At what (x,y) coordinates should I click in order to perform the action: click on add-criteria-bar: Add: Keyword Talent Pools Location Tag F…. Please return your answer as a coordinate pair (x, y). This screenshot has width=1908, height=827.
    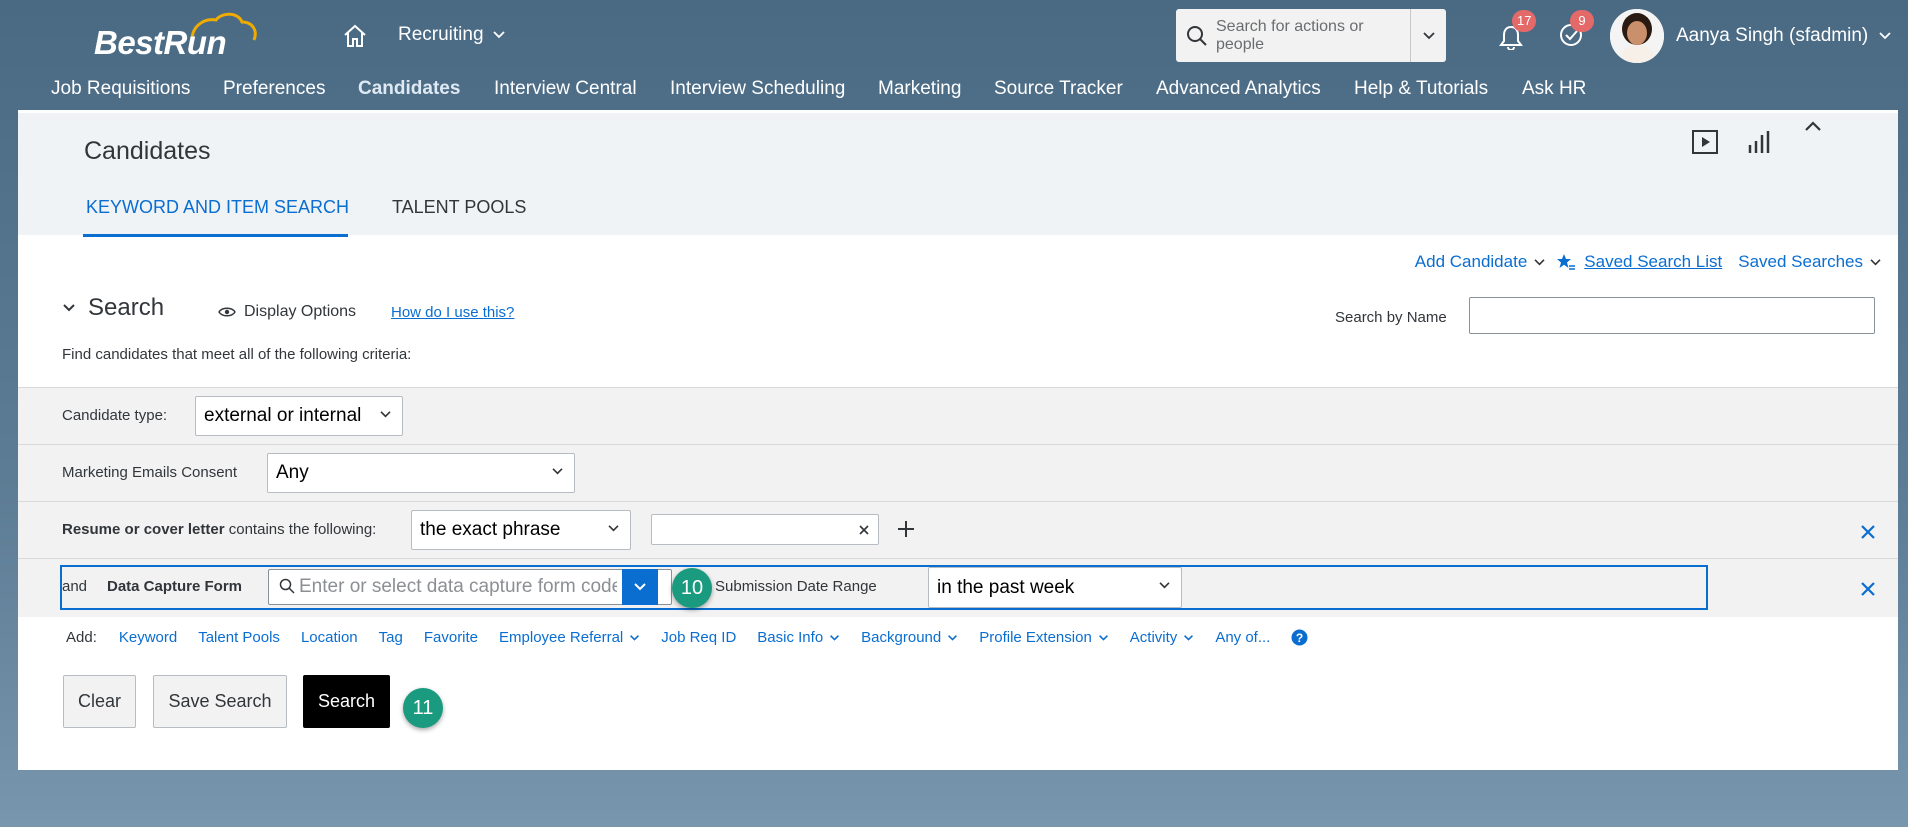
    Looking at the image, I should click on (687, 637).